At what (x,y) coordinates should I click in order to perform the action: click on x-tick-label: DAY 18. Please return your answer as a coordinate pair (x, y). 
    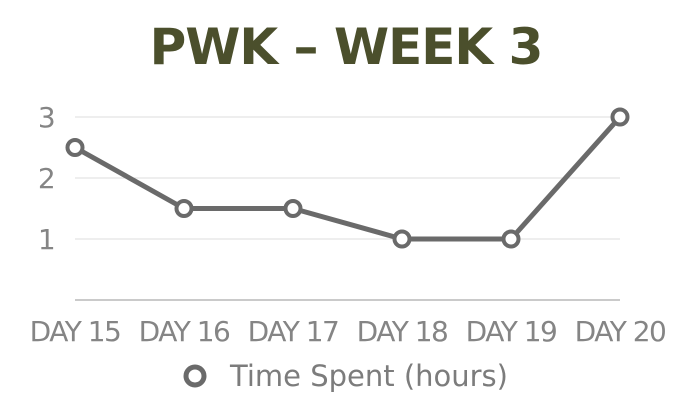
    Looking at the image, I should click on (402, 331).